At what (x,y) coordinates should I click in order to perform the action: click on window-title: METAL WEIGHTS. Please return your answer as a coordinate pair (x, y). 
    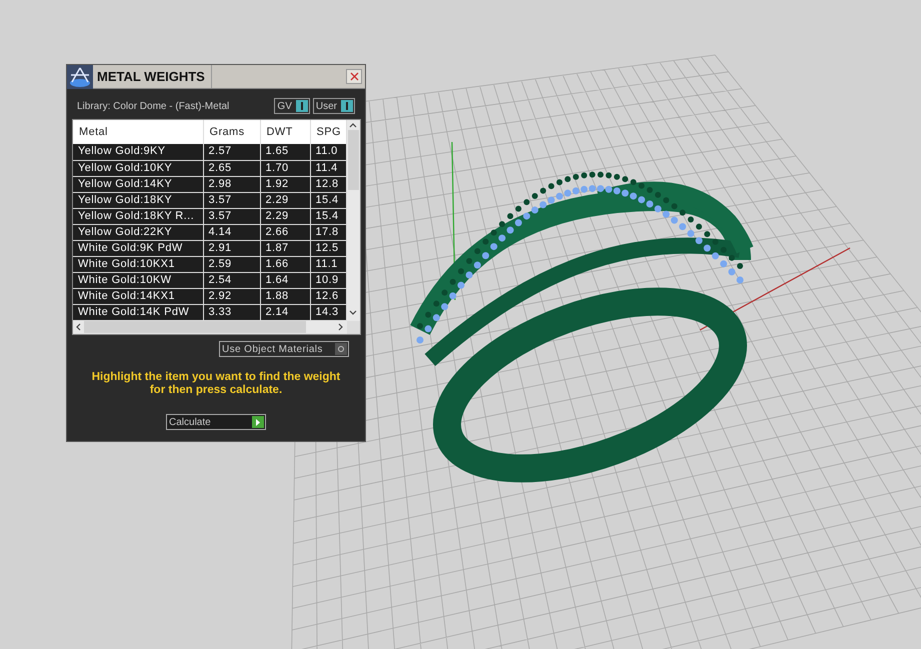
    Looking at the image, I should click on (151, 77).